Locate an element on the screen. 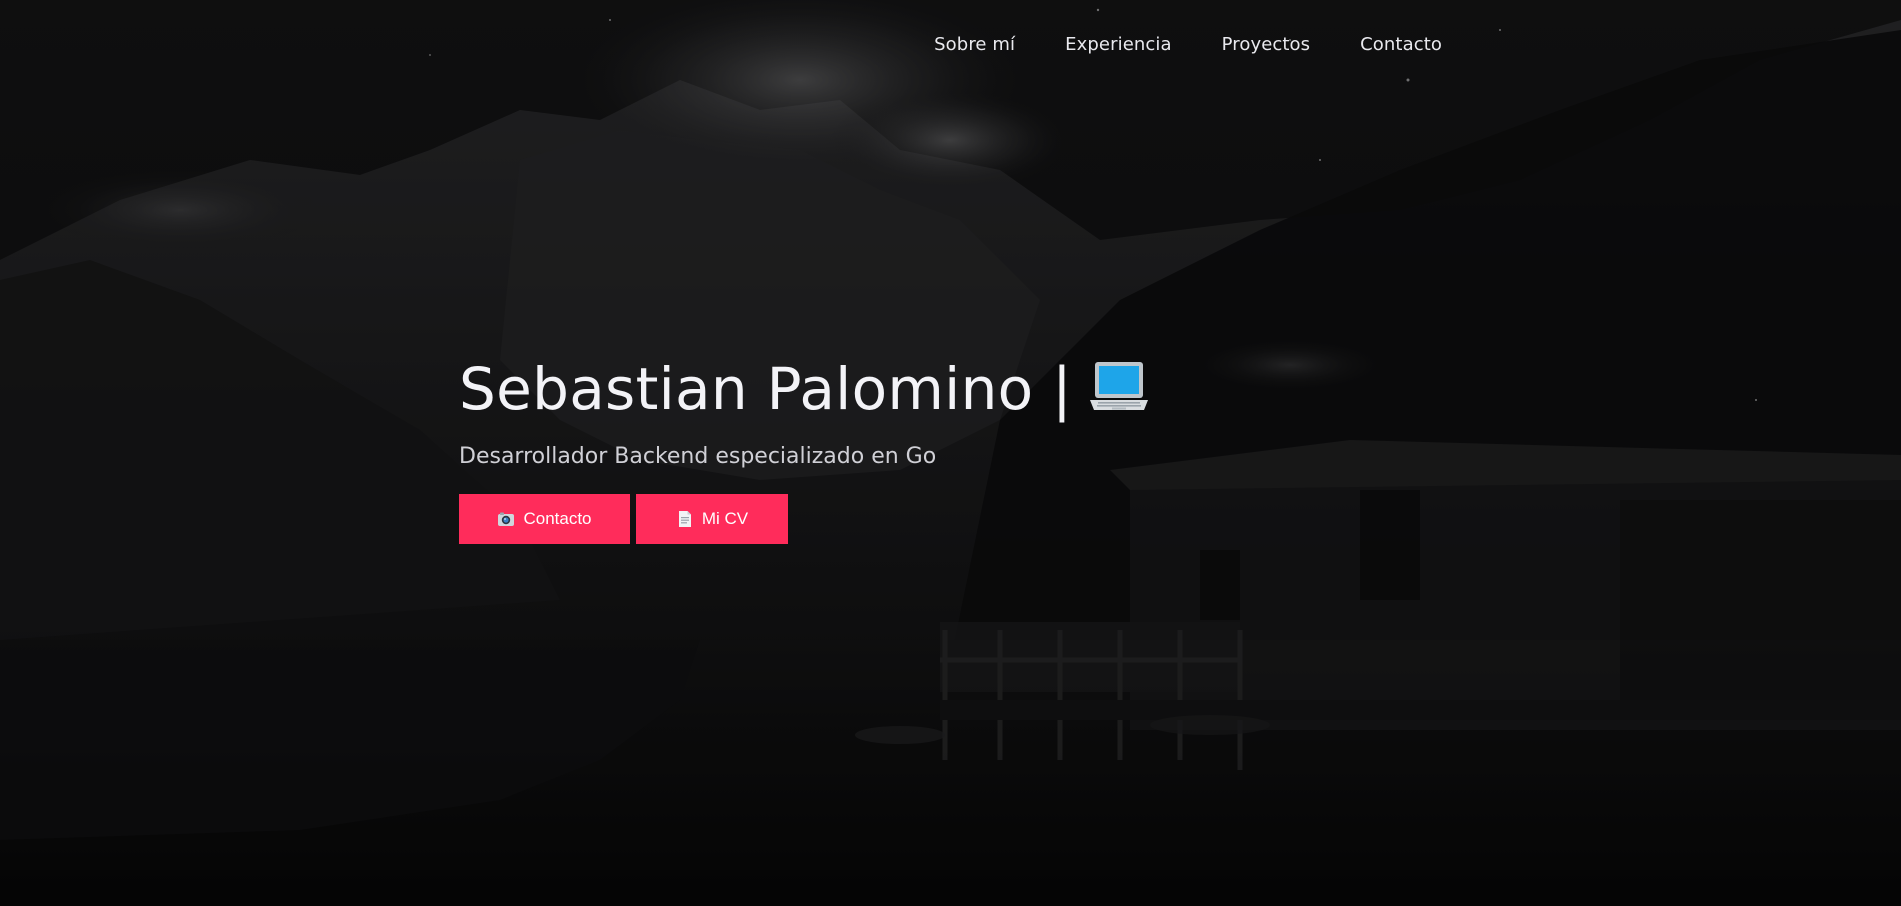  page-title: Sebastian Palomino | is located at coordinates (766, 389).